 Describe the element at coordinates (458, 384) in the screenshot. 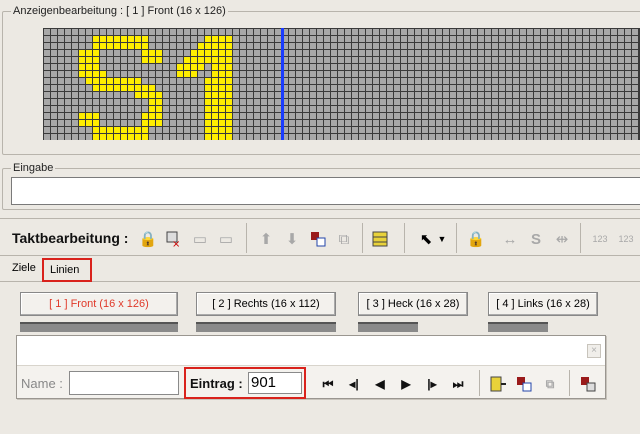

I see `last-entry-icon: ⏭` at that location.